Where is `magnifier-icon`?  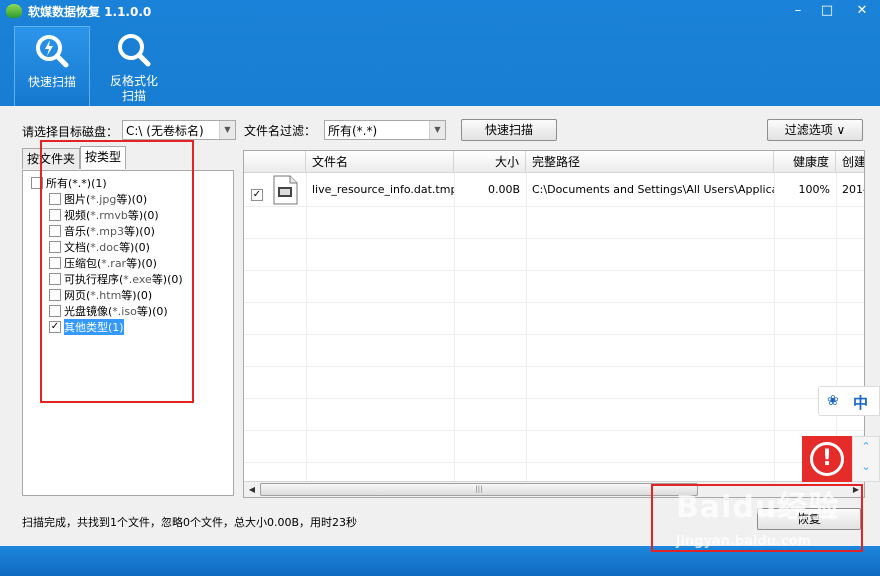 magnifier-icon is located at coordinates (134, 50).